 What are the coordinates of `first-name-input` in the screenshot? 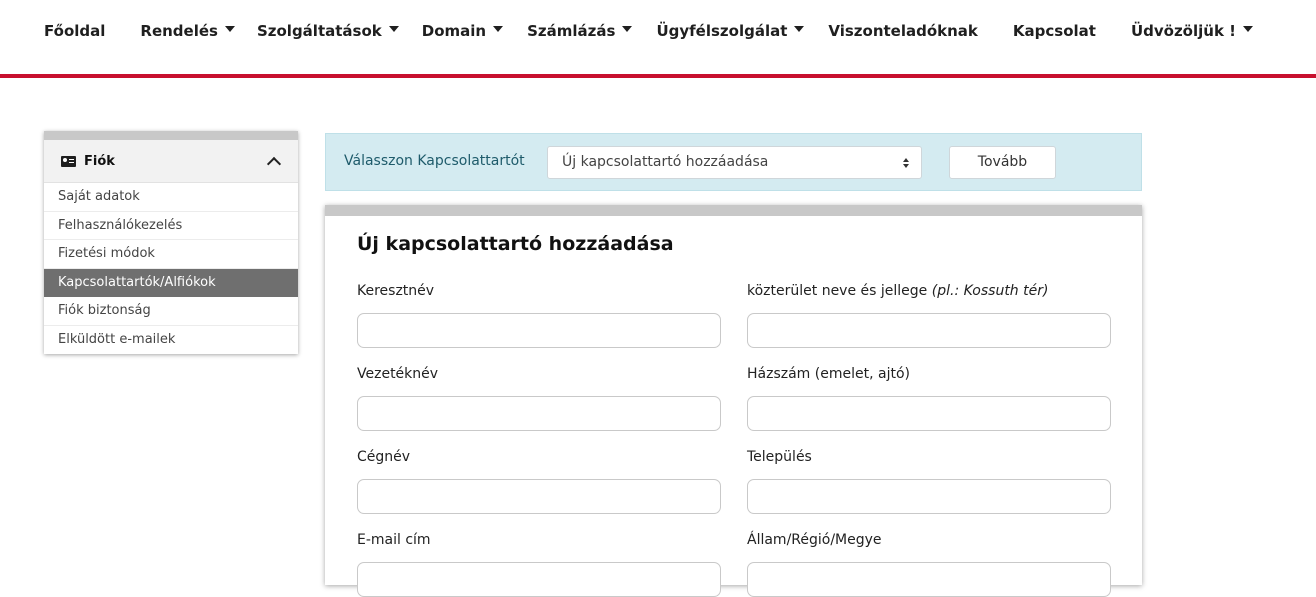 It's located at (539, 330).